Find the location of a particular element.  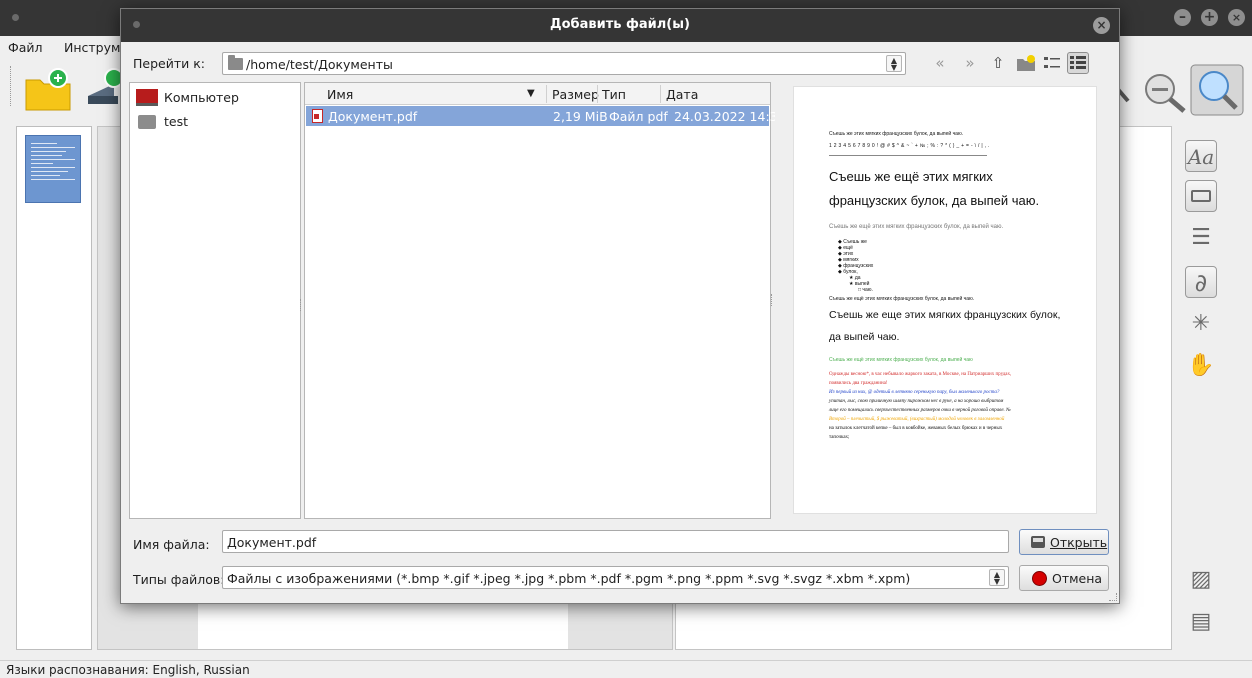

column-name: Имя is located at coordinates (340, 94).